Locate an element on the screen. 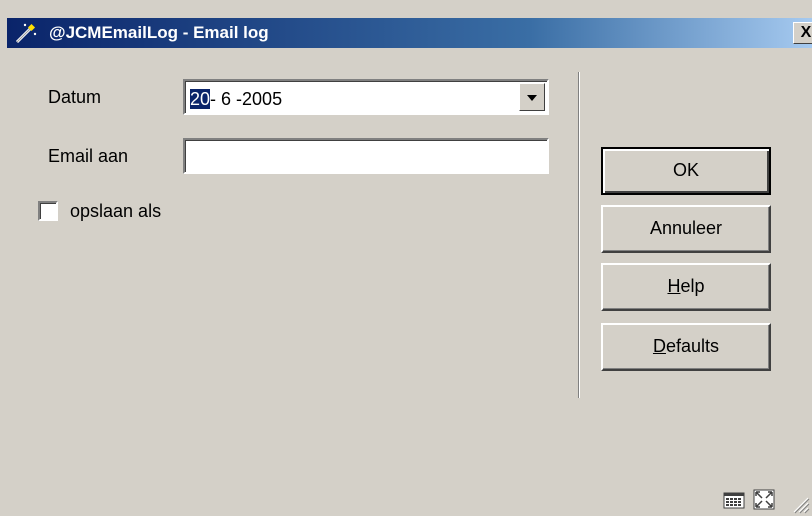  ok-button-label: OK is located at coordinates (685, 170).